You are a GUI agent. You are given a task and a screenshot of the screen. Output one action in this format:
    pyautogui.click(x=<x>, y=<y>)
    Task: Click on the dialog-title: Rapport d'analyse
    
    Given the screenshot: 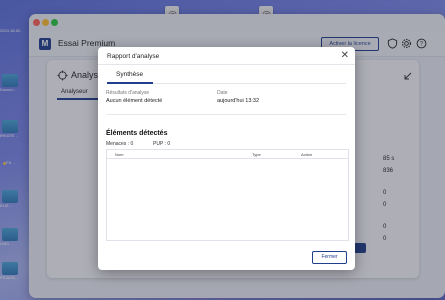 What is the action you would take?
    pyautogui.click(x=133, y=56)
    